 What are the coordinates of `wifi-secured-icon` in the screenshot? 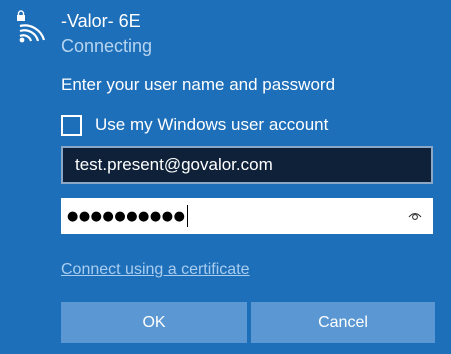 It's located at (31, 26).